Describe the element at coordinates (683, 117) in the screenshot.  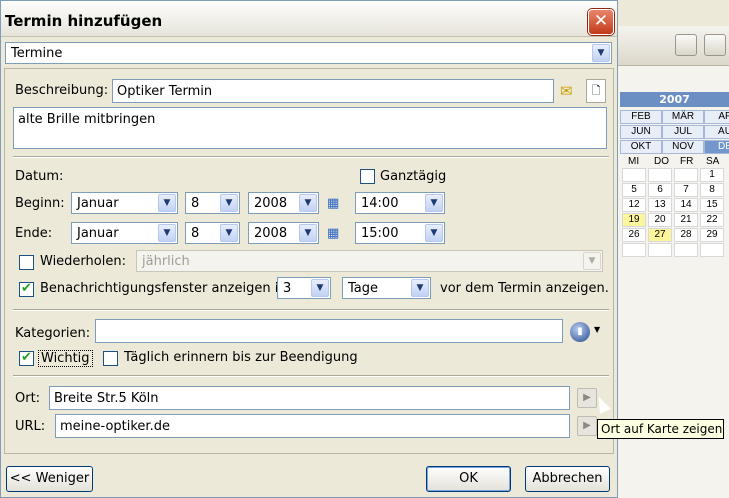
I see `calendar-month: MÄR` at that location.